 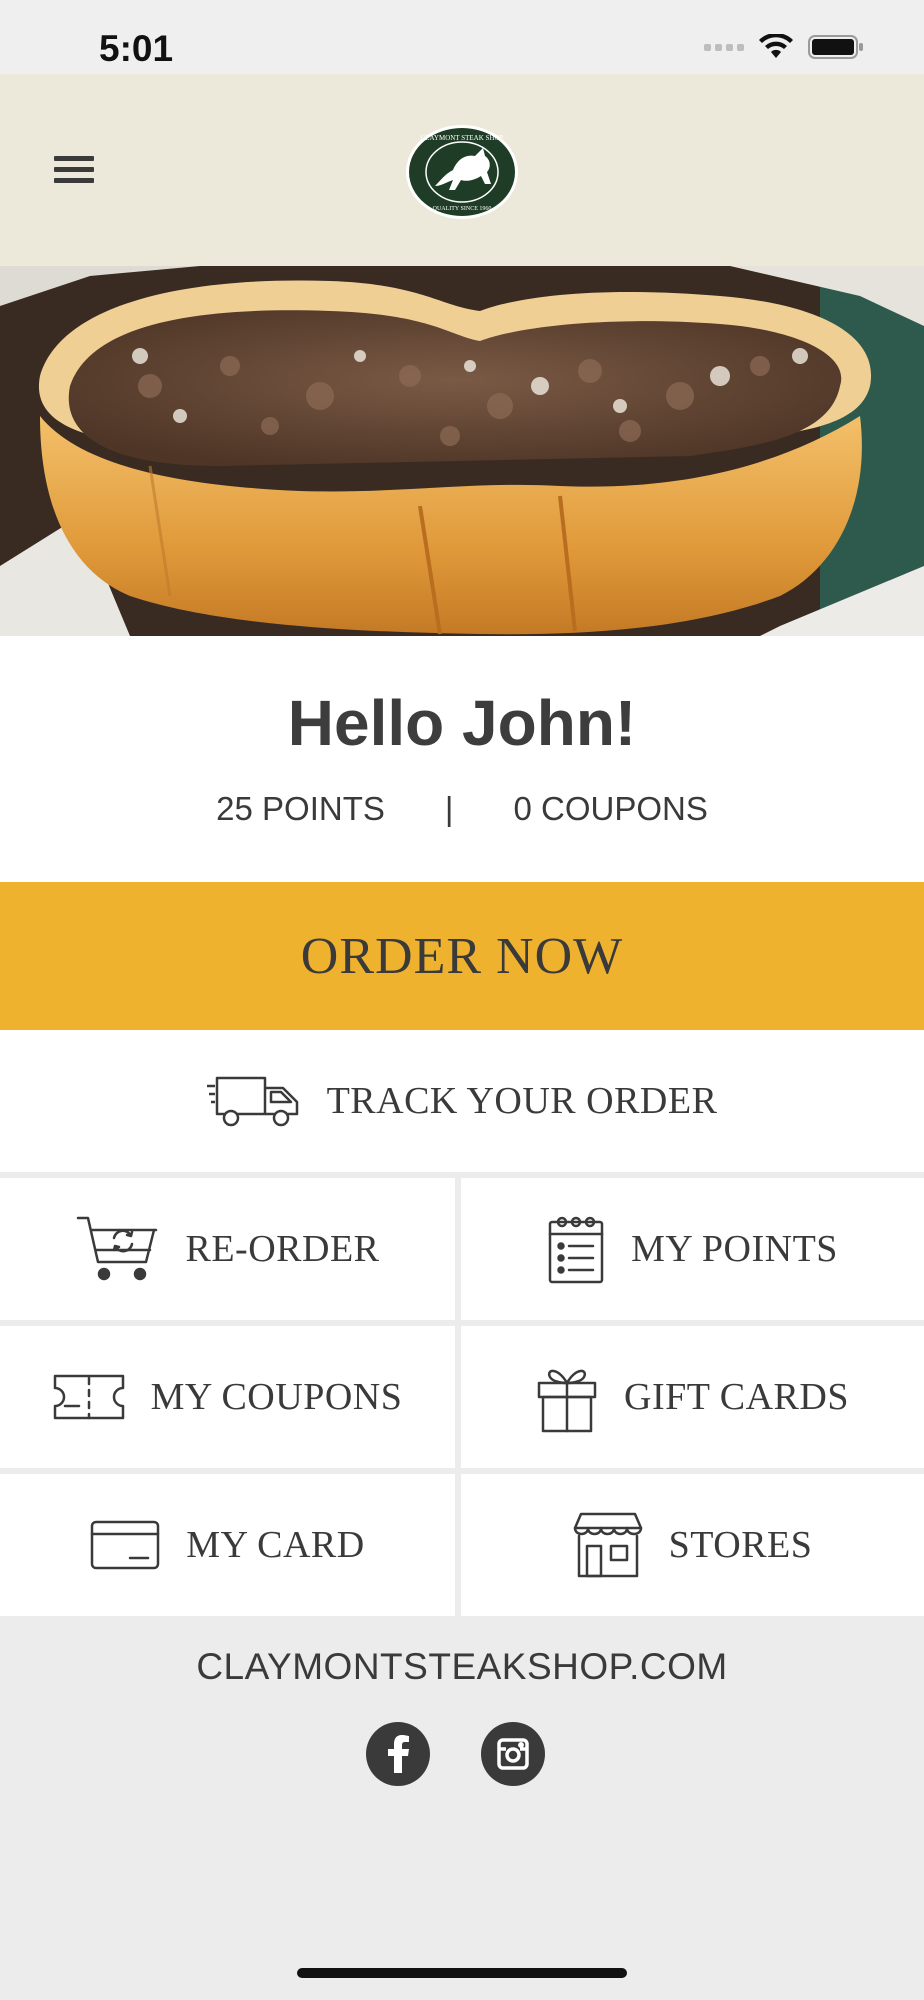 What do you see at coordinates (776, 46) in the screenshot?
I see `wifi-icon` at bounding box center [776, 46].